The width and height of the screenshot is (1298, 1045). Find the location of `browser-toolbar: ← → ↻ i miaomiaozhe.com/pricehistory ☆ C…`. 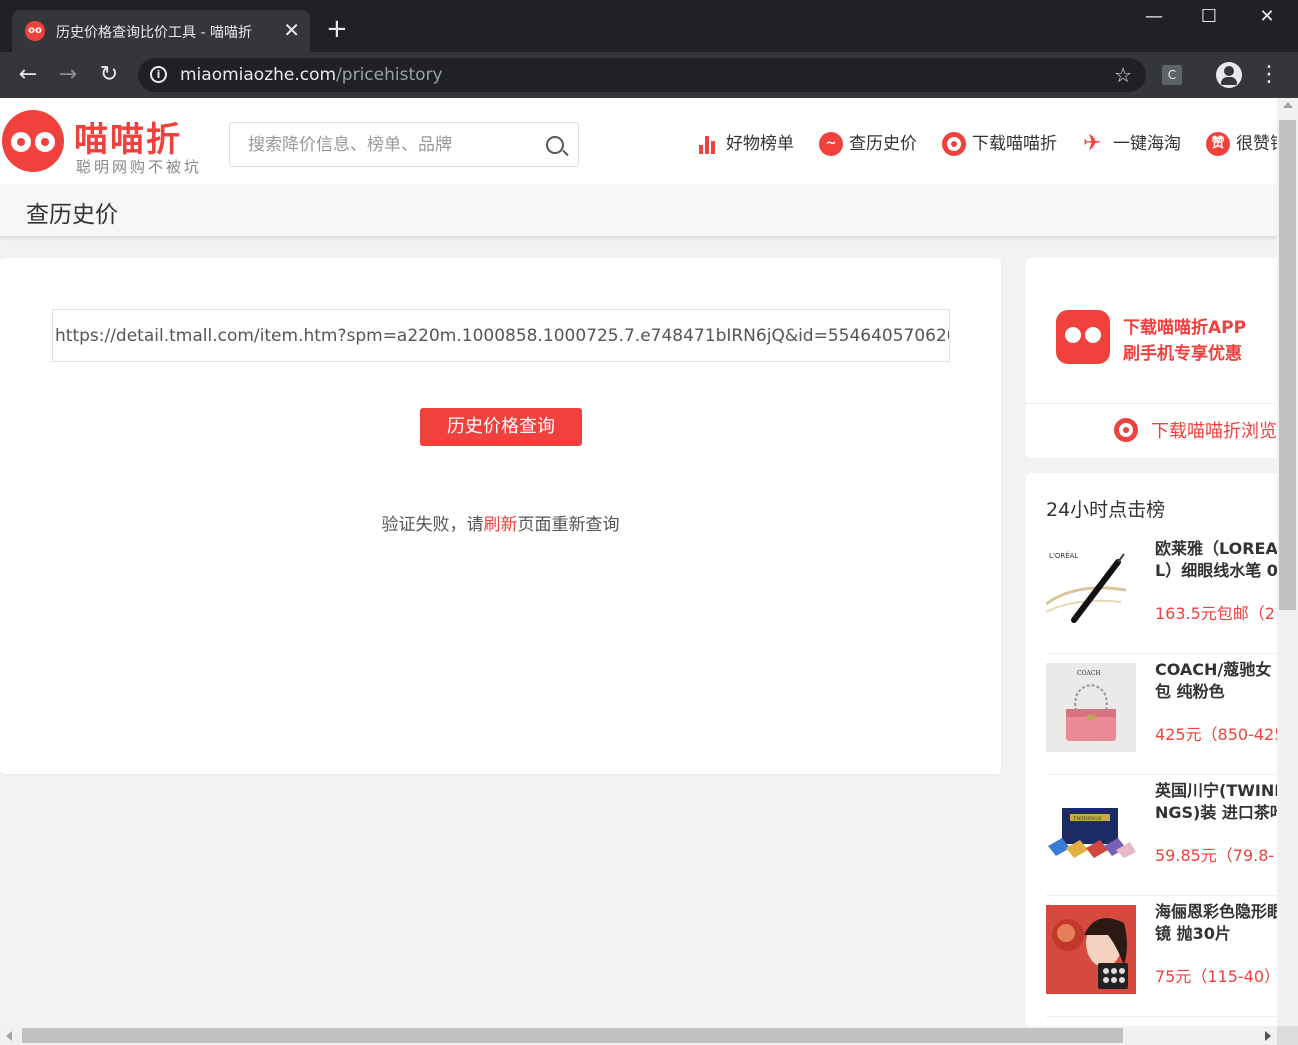

browser-toolbar: ← → ↻ i miaomiaozhe.com/pricehistory ☆ C… is located at coordinates (649, 75).